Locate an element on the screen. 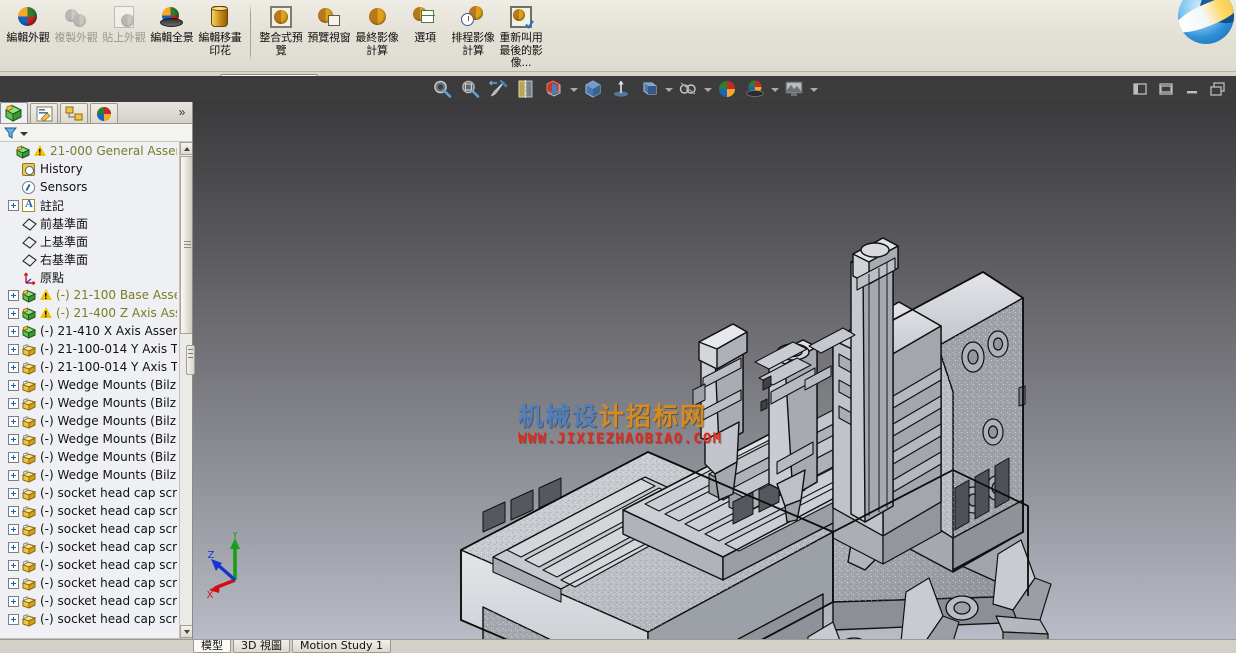 The width and height of the screenshot is (1236, 653). display-style-icon is located at coordinates (554, 89).